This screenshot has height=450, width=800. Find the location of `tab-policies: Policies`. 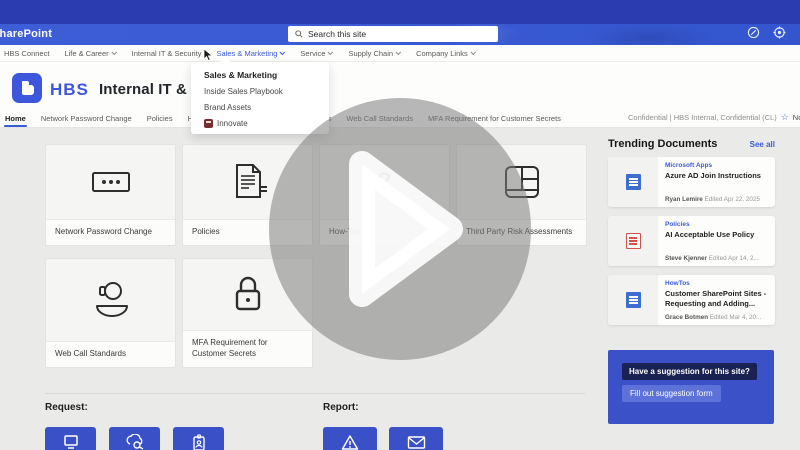

tab-policies: Policies is located at coordinates (160, 118).